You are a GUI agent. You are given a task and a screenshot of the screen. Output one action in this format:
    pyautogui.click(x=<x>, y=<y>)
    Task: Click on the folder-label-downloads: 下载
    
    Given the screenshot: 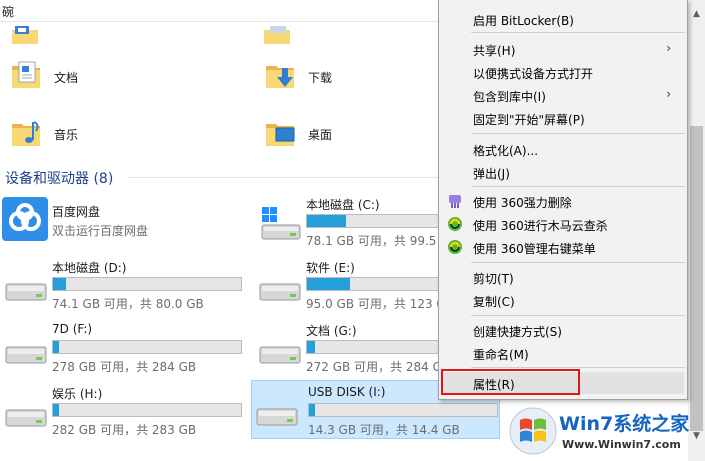 What is the action you would take?
    pyautogui.click(x=320, y=78)
    